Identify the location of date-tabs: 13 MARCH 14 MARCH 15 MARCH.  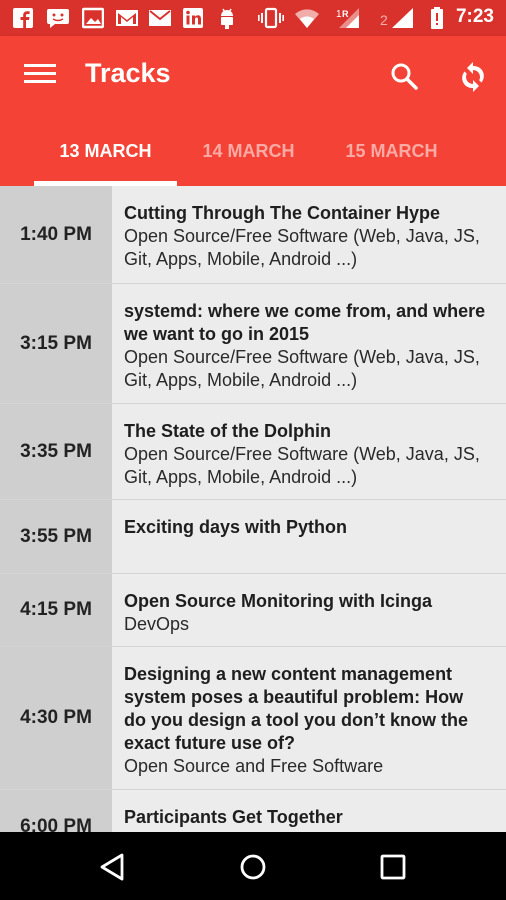
(253, 159).